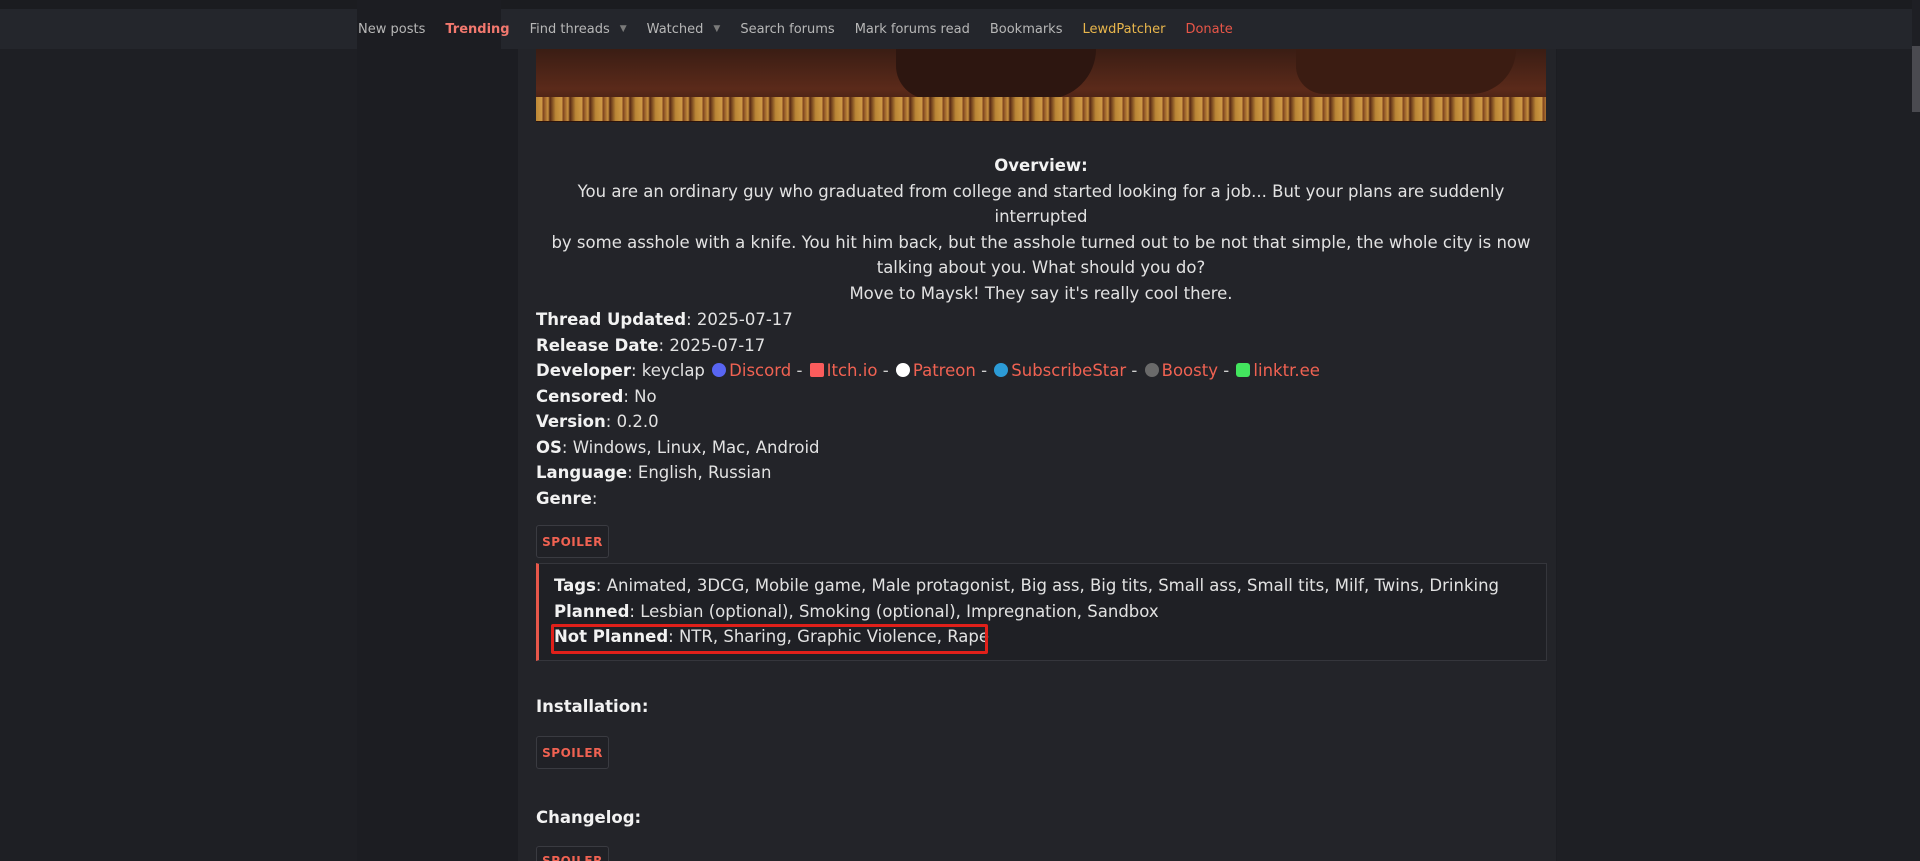 The height and width of the screenshot is (861, 1920). What do you see at coordinates (583, 370) in the screenshot?
I see `field-label: Developer` at bounding box center [583, 370].